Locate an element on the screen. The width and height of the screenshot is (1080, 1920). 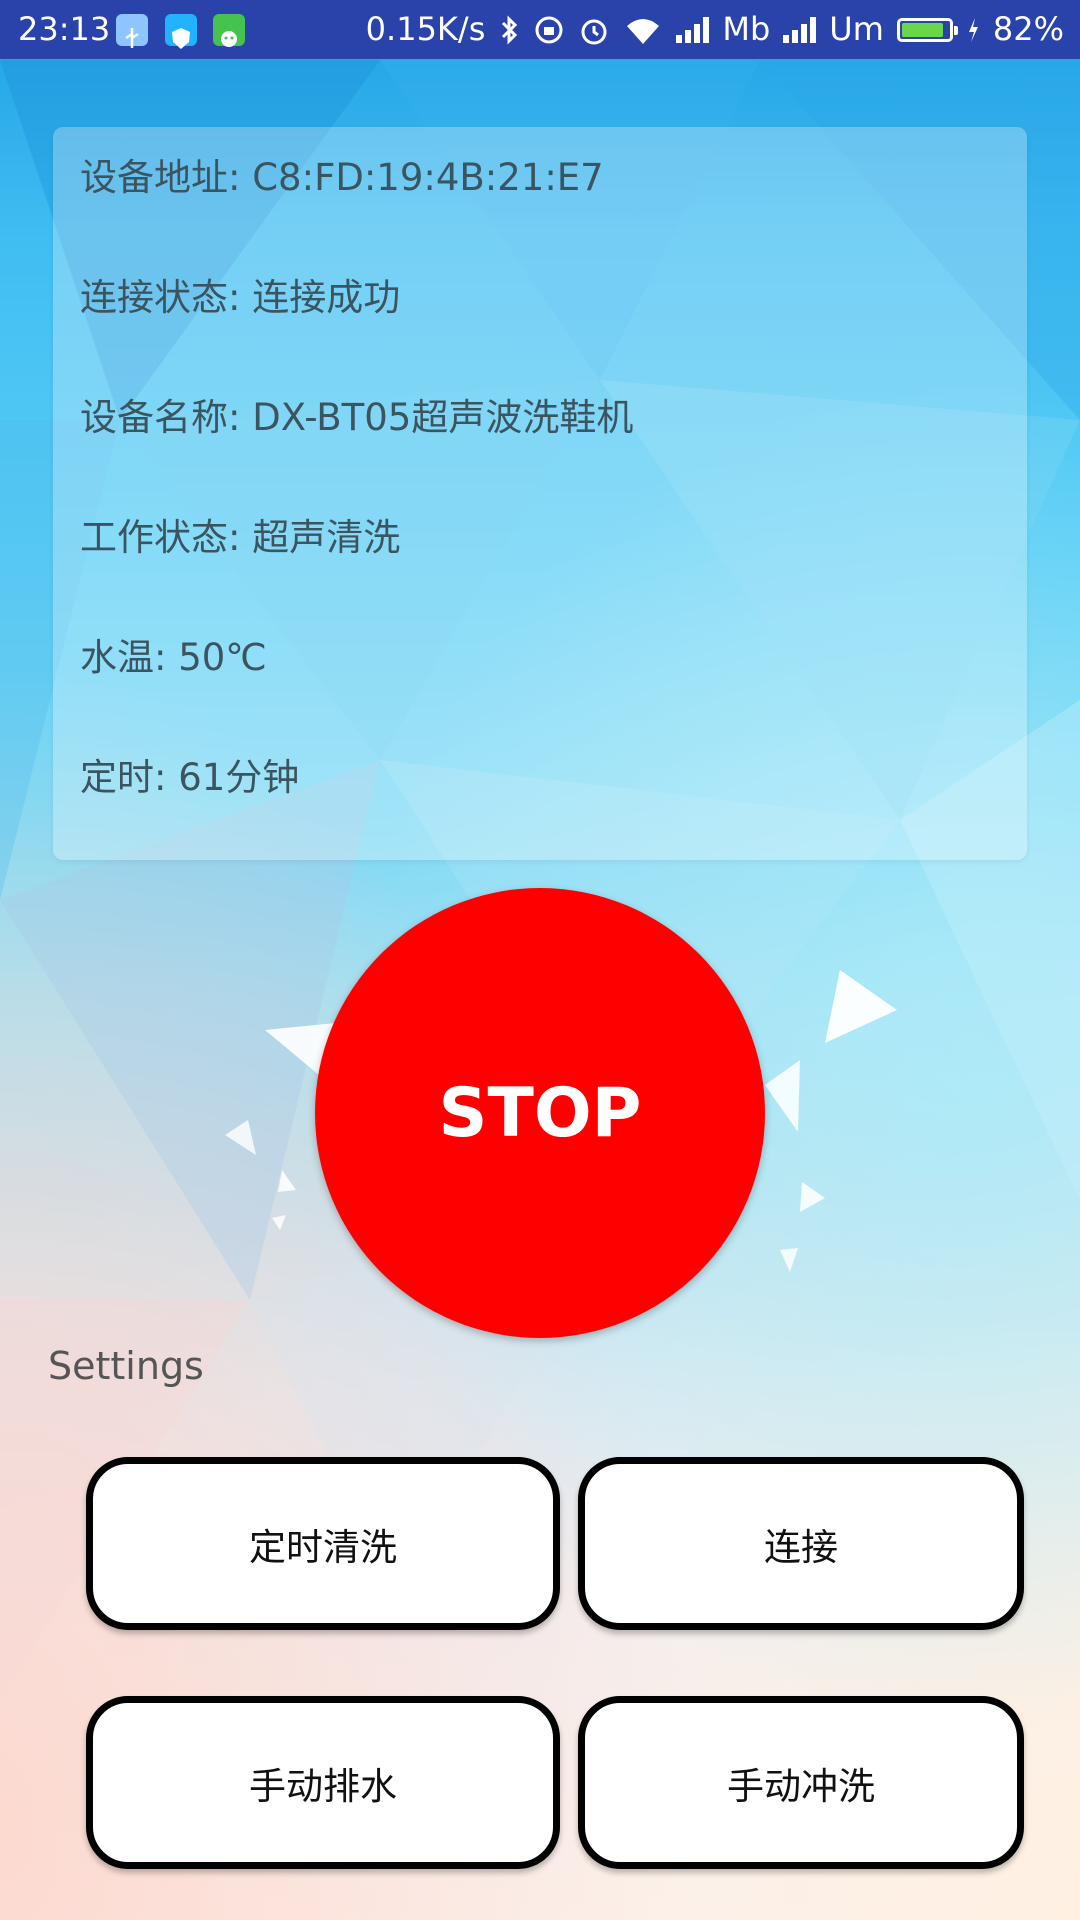
usb-icon is located at coordinates (132, 31).